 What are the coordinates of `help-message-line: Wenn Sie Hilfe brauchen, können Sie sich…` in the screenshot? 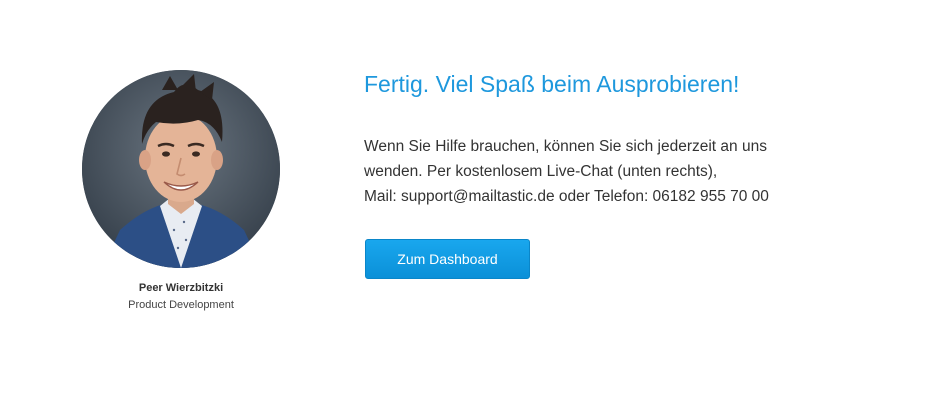 It's located at (565, 146).